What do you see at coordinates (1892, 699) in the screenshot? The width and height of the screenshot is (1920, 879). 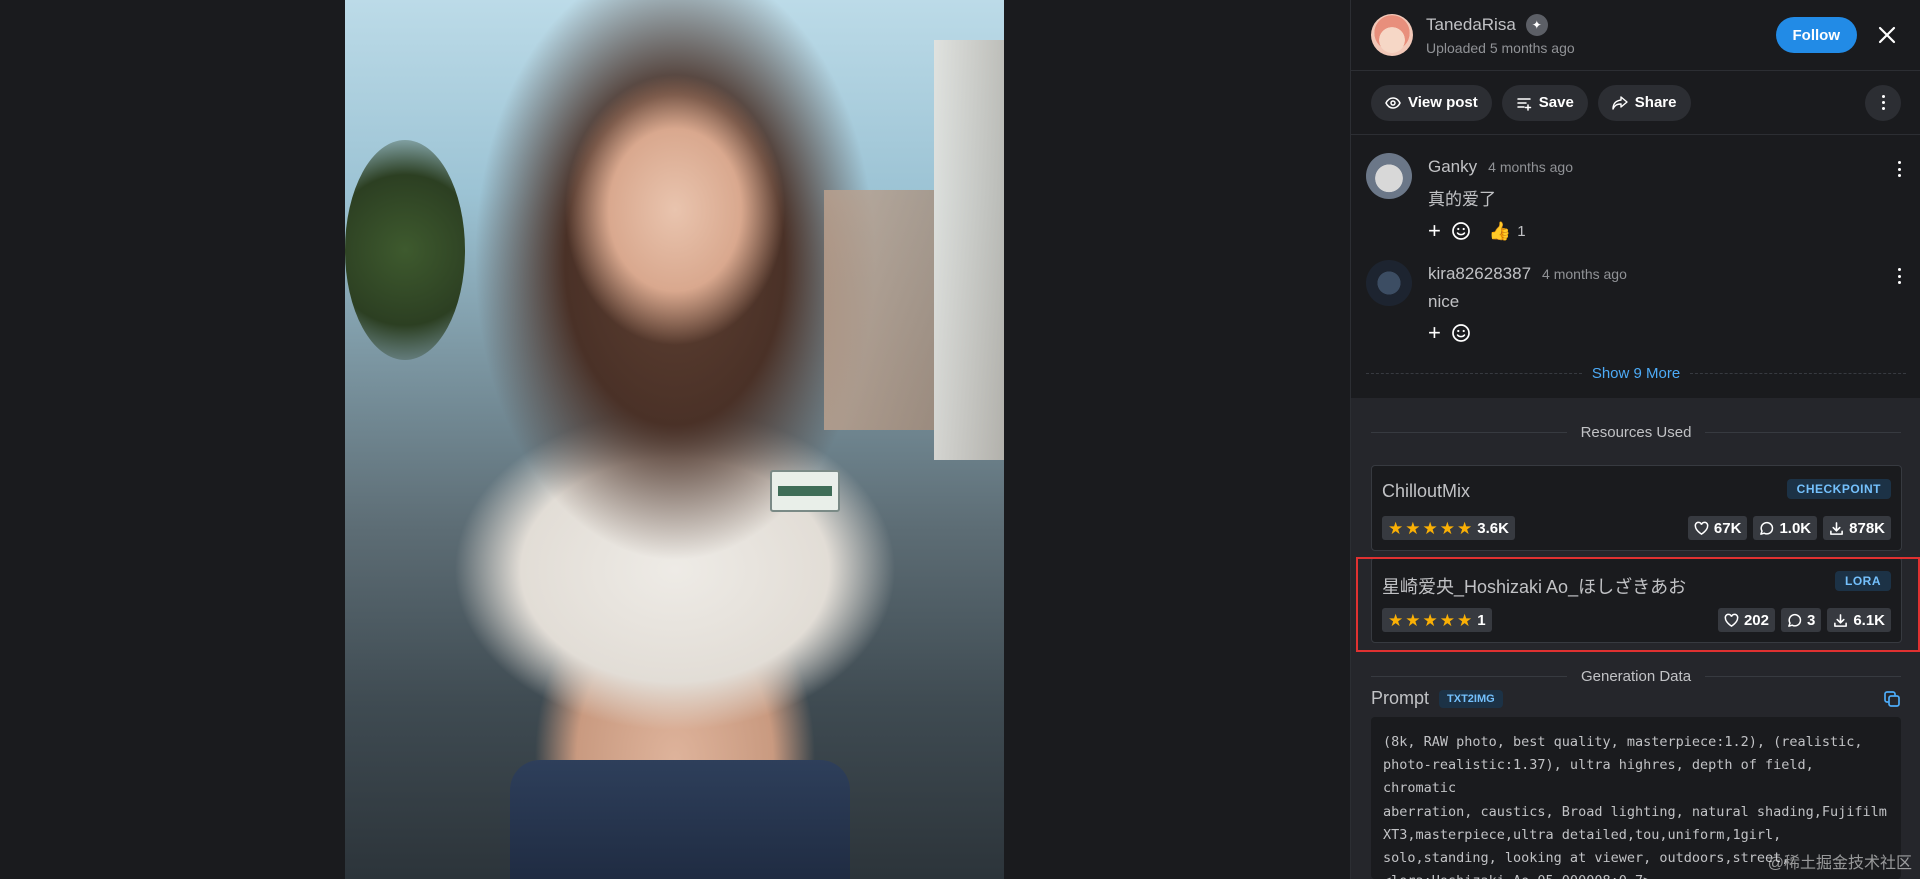 I see `copy-icon` at bounding box center [1892, 699].